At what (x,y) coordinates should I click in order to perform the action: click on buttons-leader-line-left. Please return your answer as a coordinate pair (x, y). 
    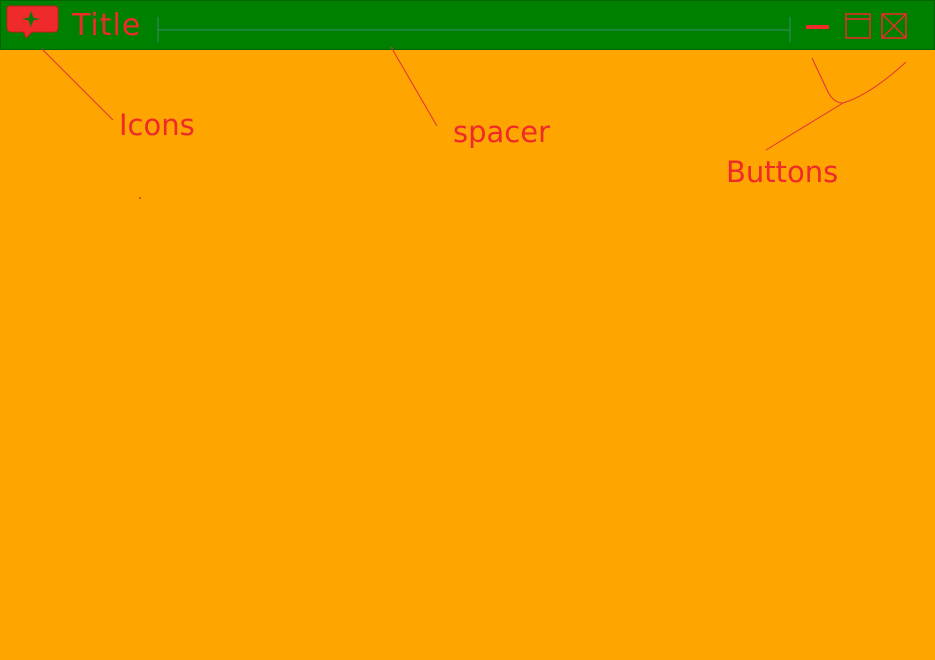
    Looking at the image, I should click on (827, 80).